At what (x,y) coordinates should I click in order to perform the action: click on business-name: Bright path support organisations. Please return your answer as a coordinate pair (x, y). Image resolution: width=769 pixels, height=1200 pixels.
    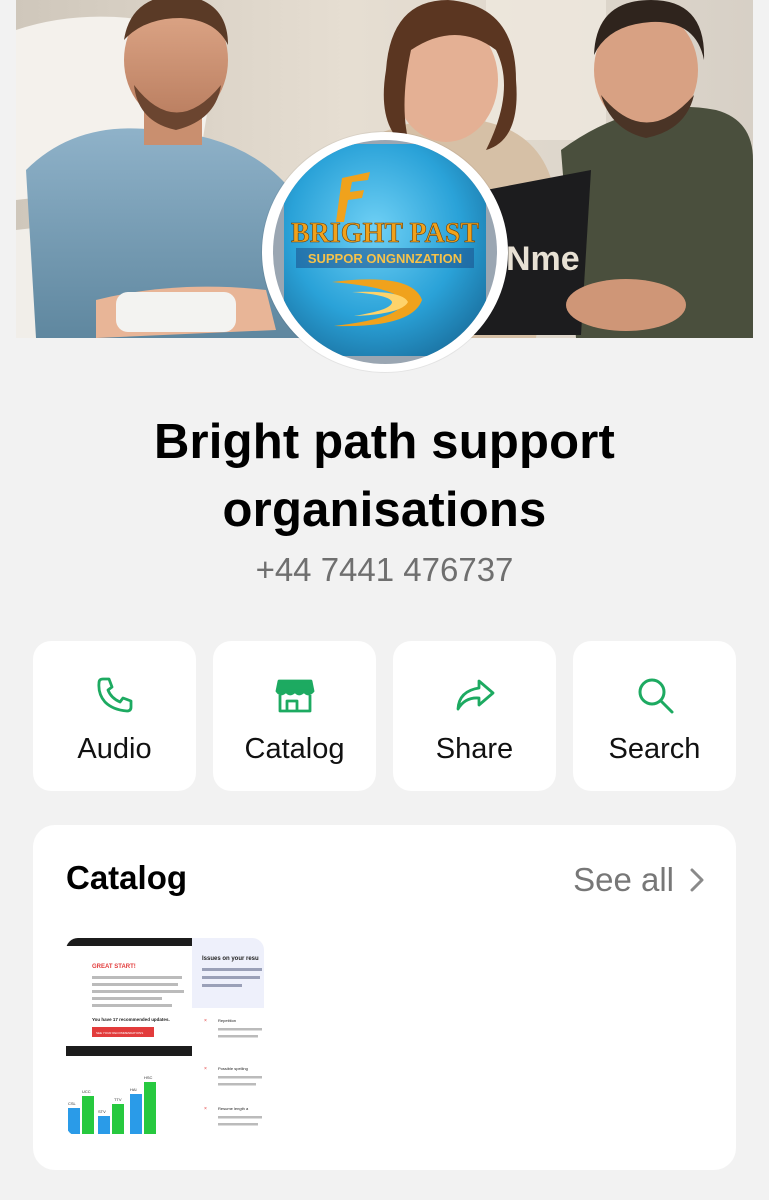
    Looking at the image, I should click on (384, 476).